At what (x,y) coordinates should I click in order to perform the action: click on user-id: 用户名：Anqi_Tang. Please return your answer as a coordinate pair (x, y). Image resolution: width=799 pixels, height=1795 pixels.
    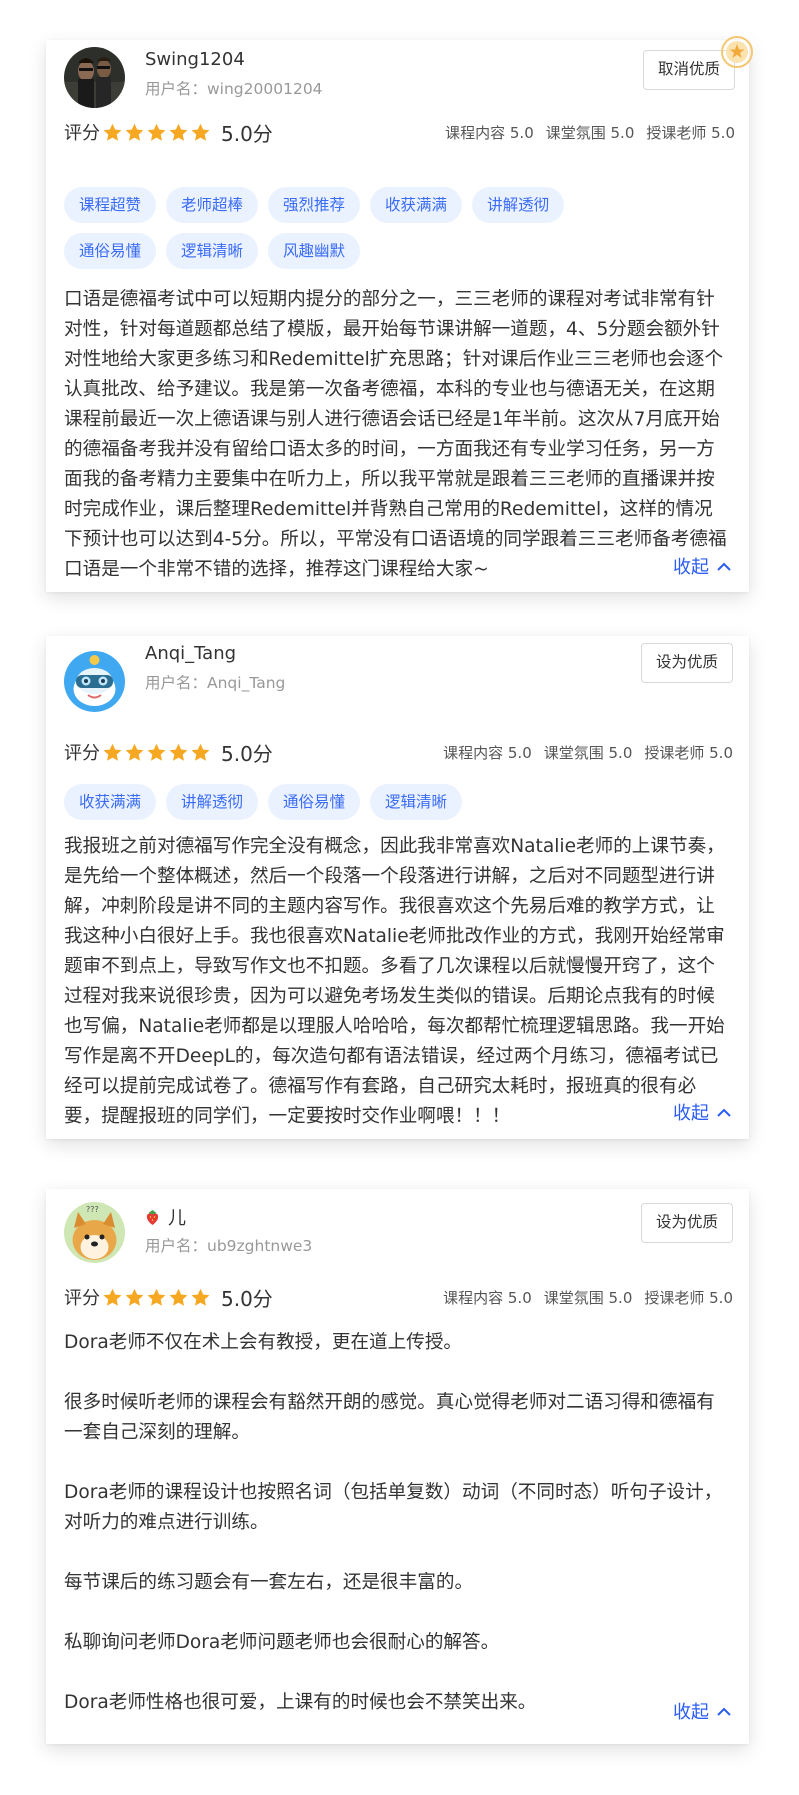
    Looking at the image, I should click on (215, 683).